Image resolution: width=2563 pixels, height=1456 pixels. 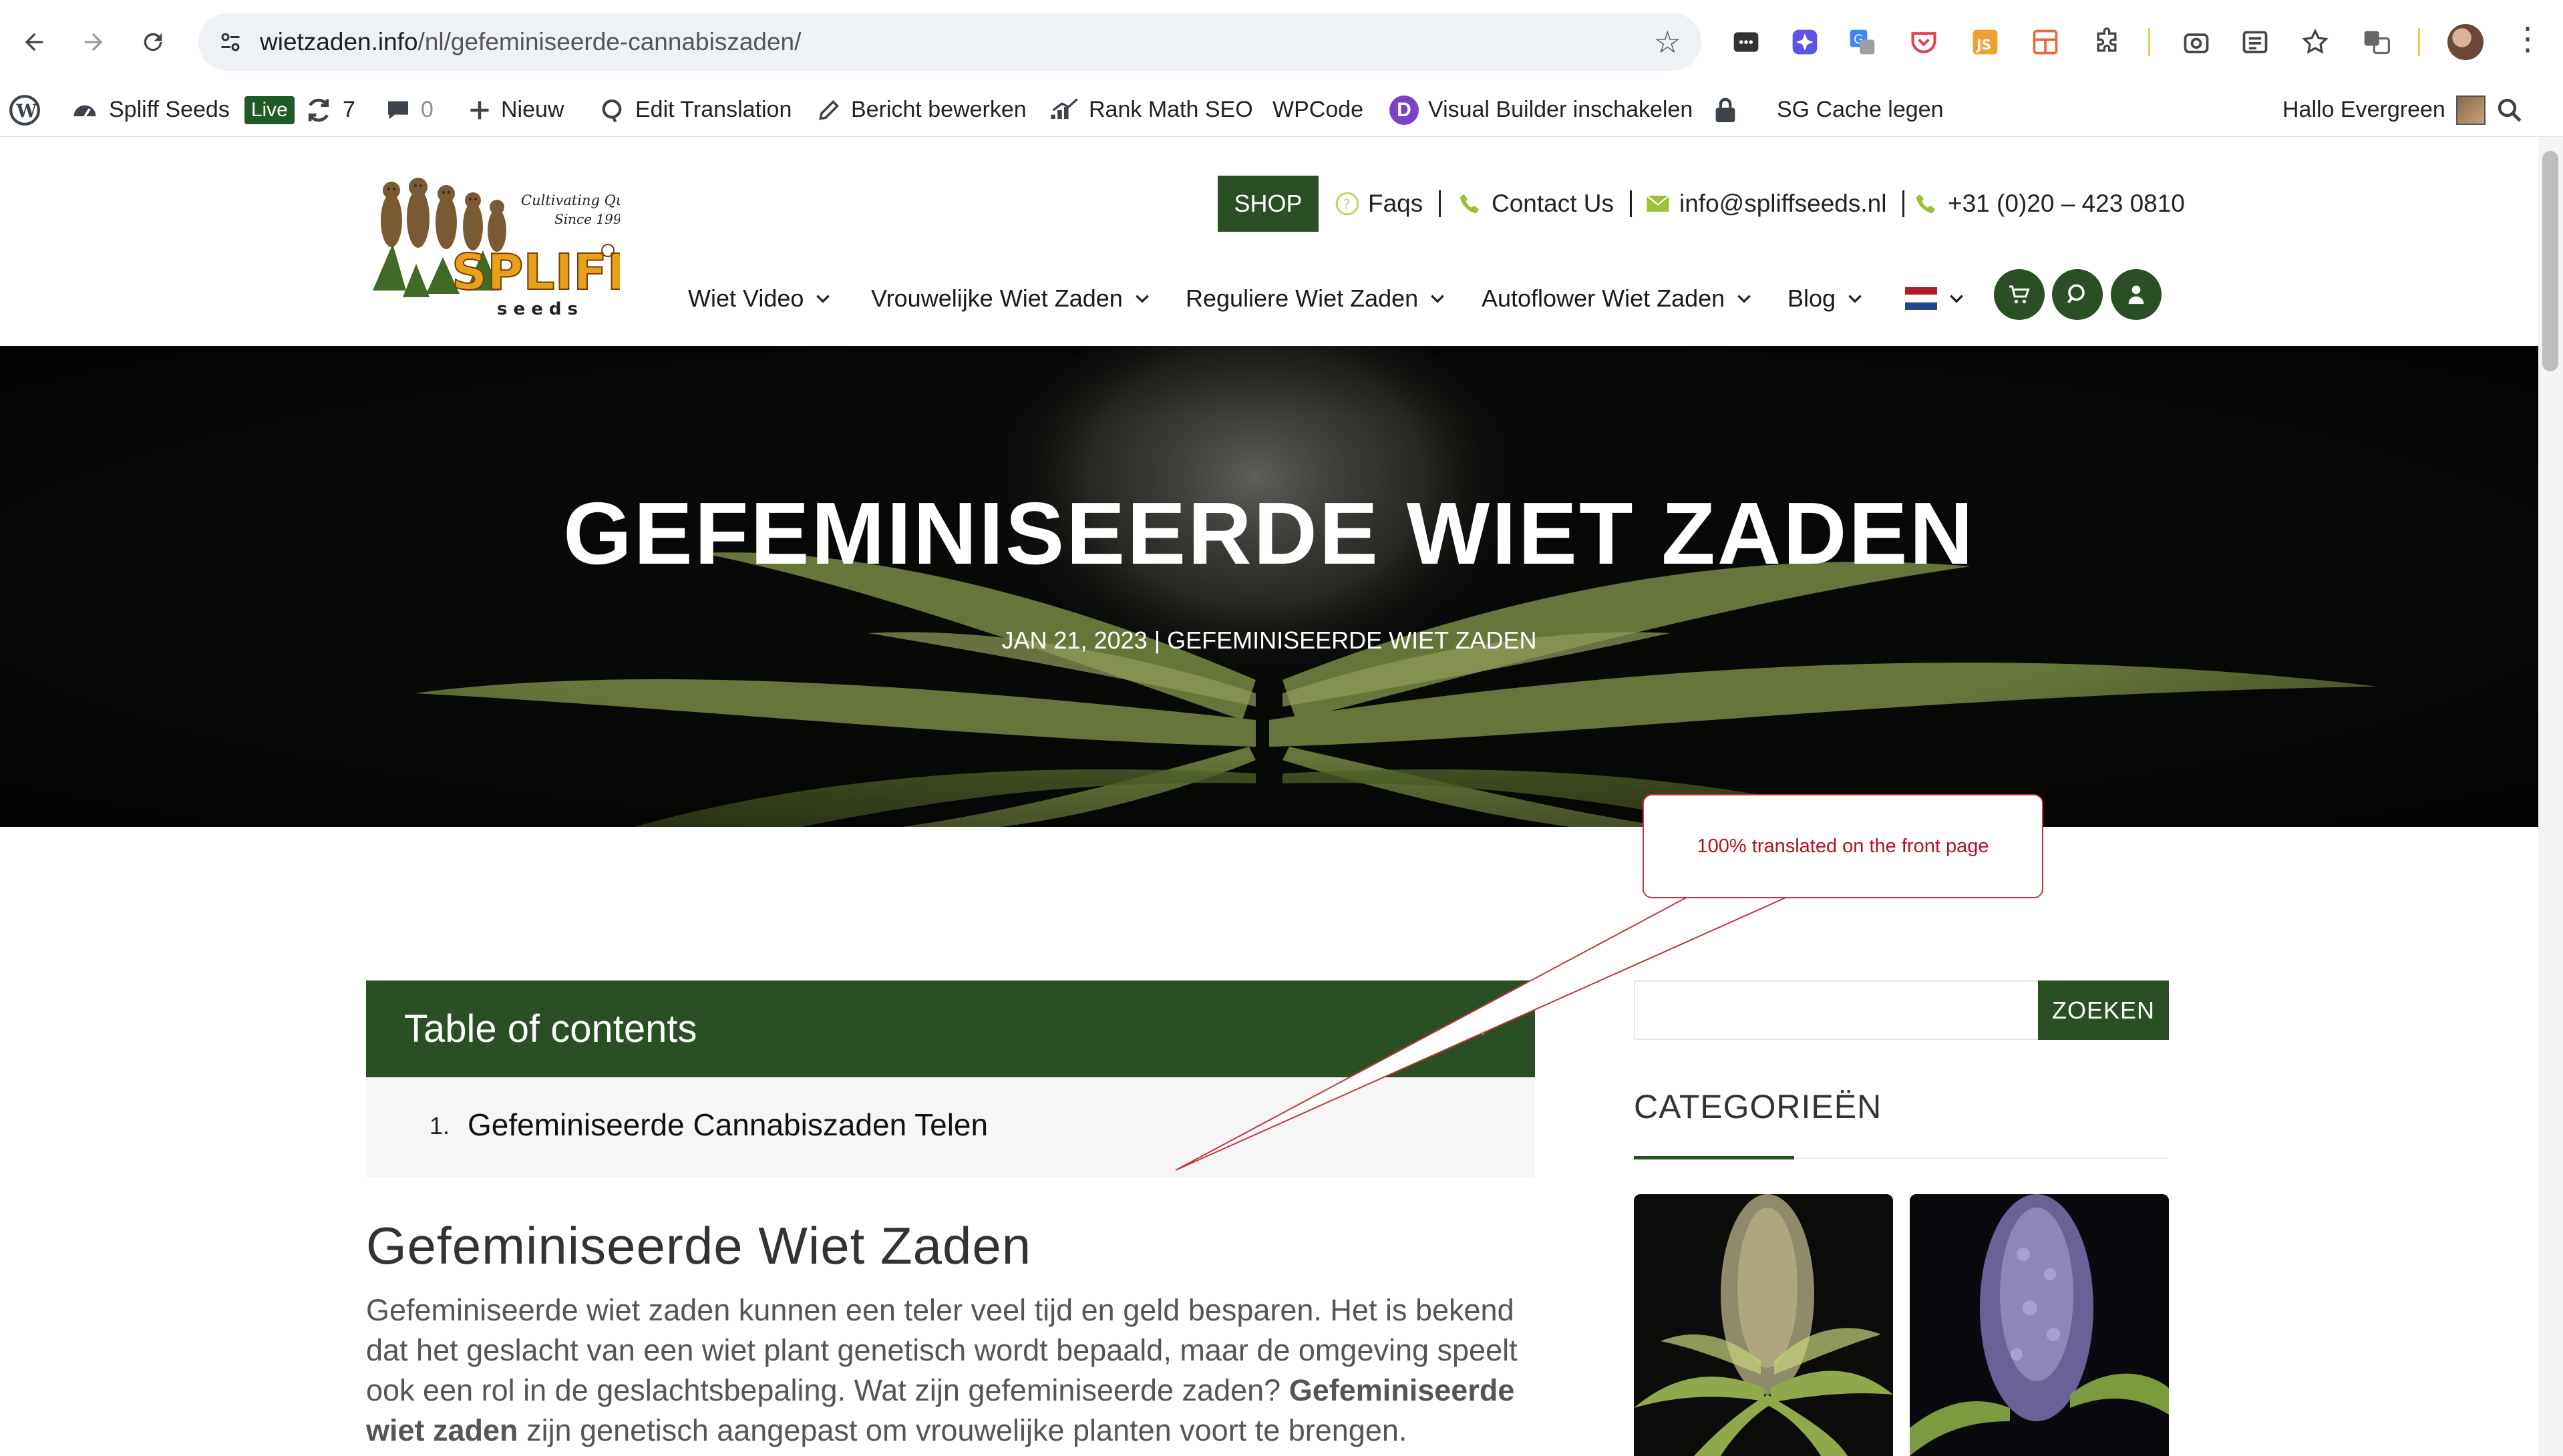 What do you see at coordinates (1714, 1158) in the screenshot?
I see `heading-accent` at bounding box center [1714, 1158].